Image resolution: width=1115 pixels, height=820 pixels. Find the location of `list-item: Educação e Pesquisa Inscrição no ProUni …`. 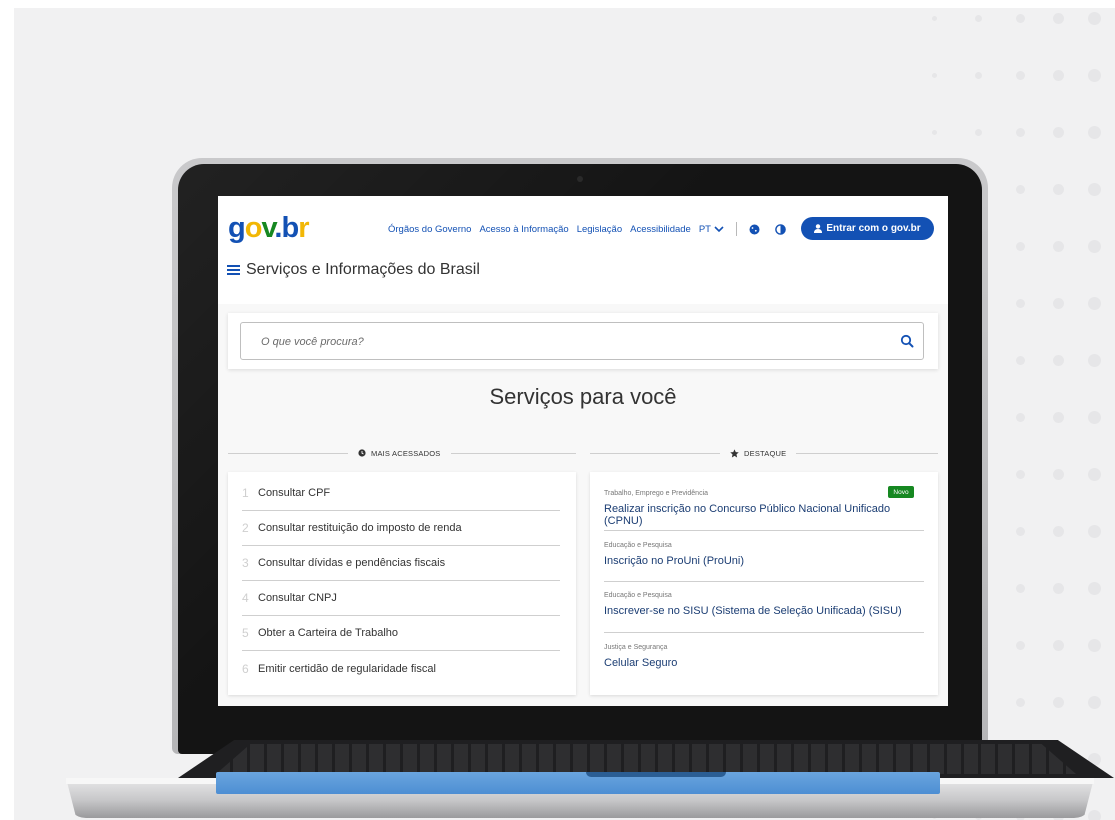

list-item: Educação e Pesquisa Inscrição no ProUni … is located at coordinates (764, 554).